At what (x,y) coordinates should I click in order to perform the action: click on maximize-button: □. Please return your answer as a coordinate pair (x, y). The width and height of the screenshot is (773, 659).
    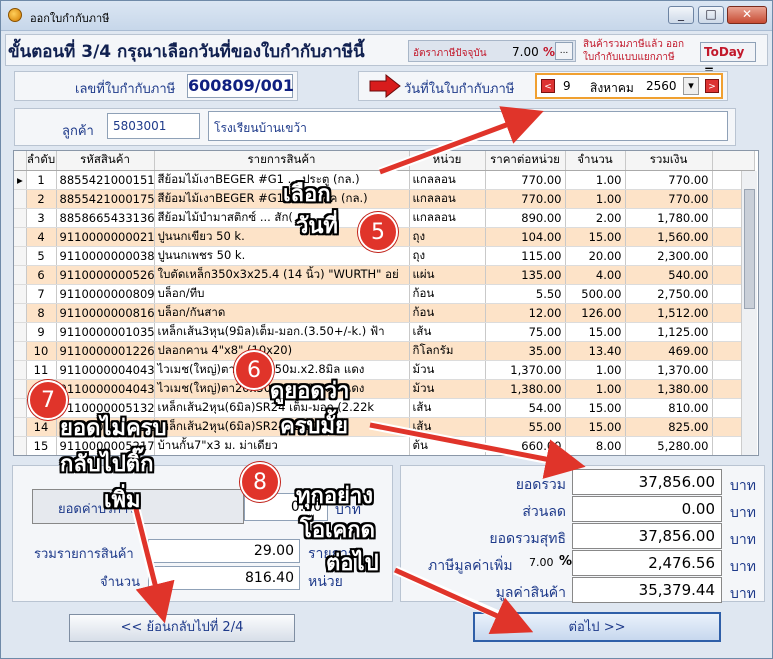
    Looking at the image, I should click on (711, 15).